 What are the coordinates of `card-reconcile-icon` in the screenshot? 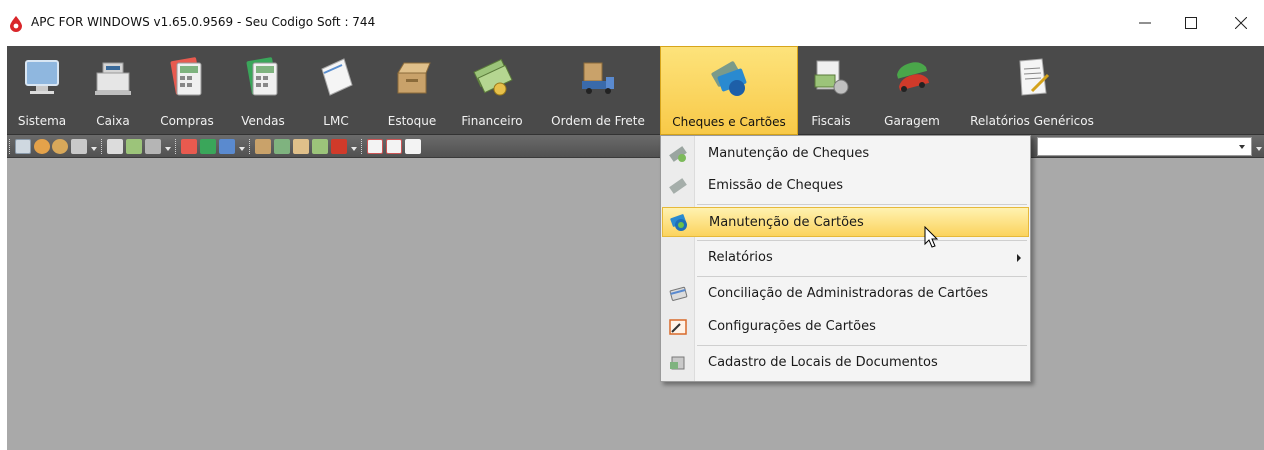 It's located at (678, 293).